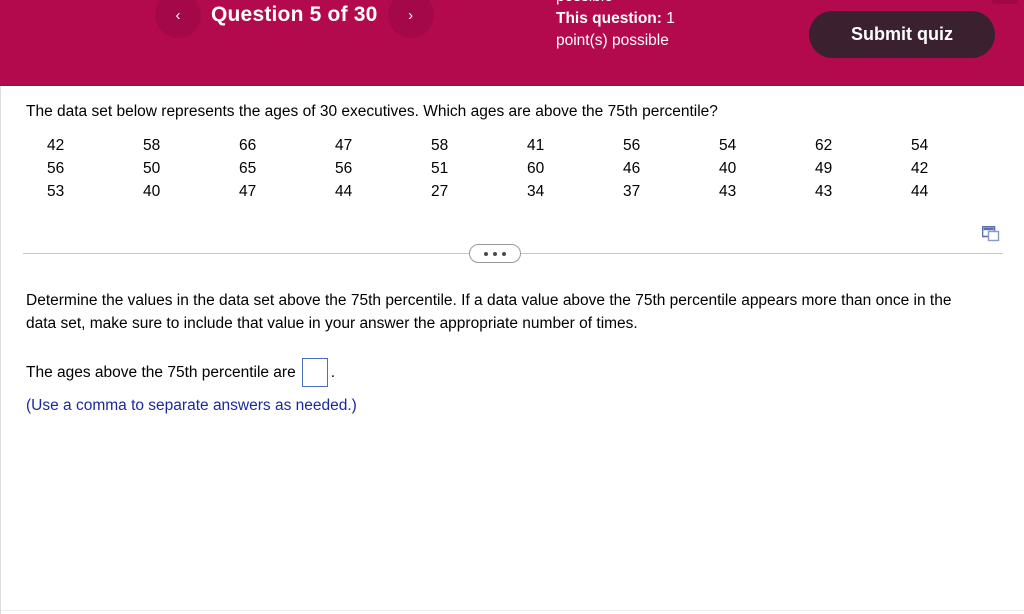 The height and width of the screenshot is (614, 1024). Describe the element at coordinates (536, 168) in the screenshot. I see `data-cell: 60` at that location.